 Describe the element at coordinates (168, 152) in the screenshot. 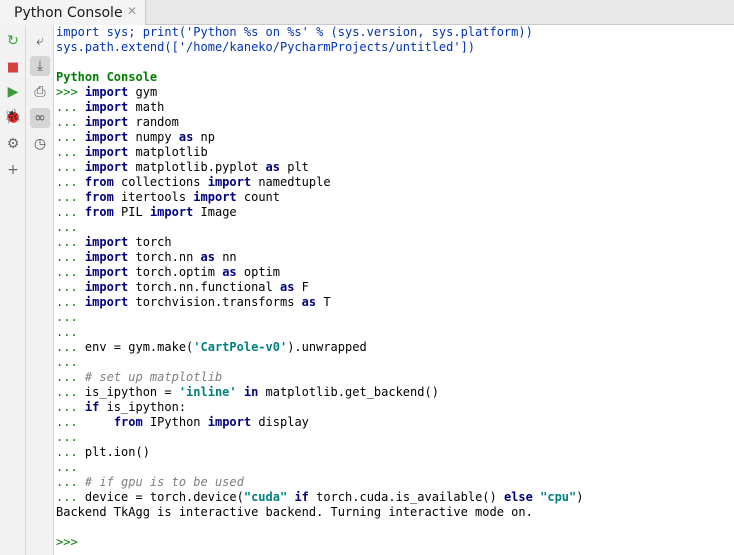

I see `console-token: matplotlib` at that location.